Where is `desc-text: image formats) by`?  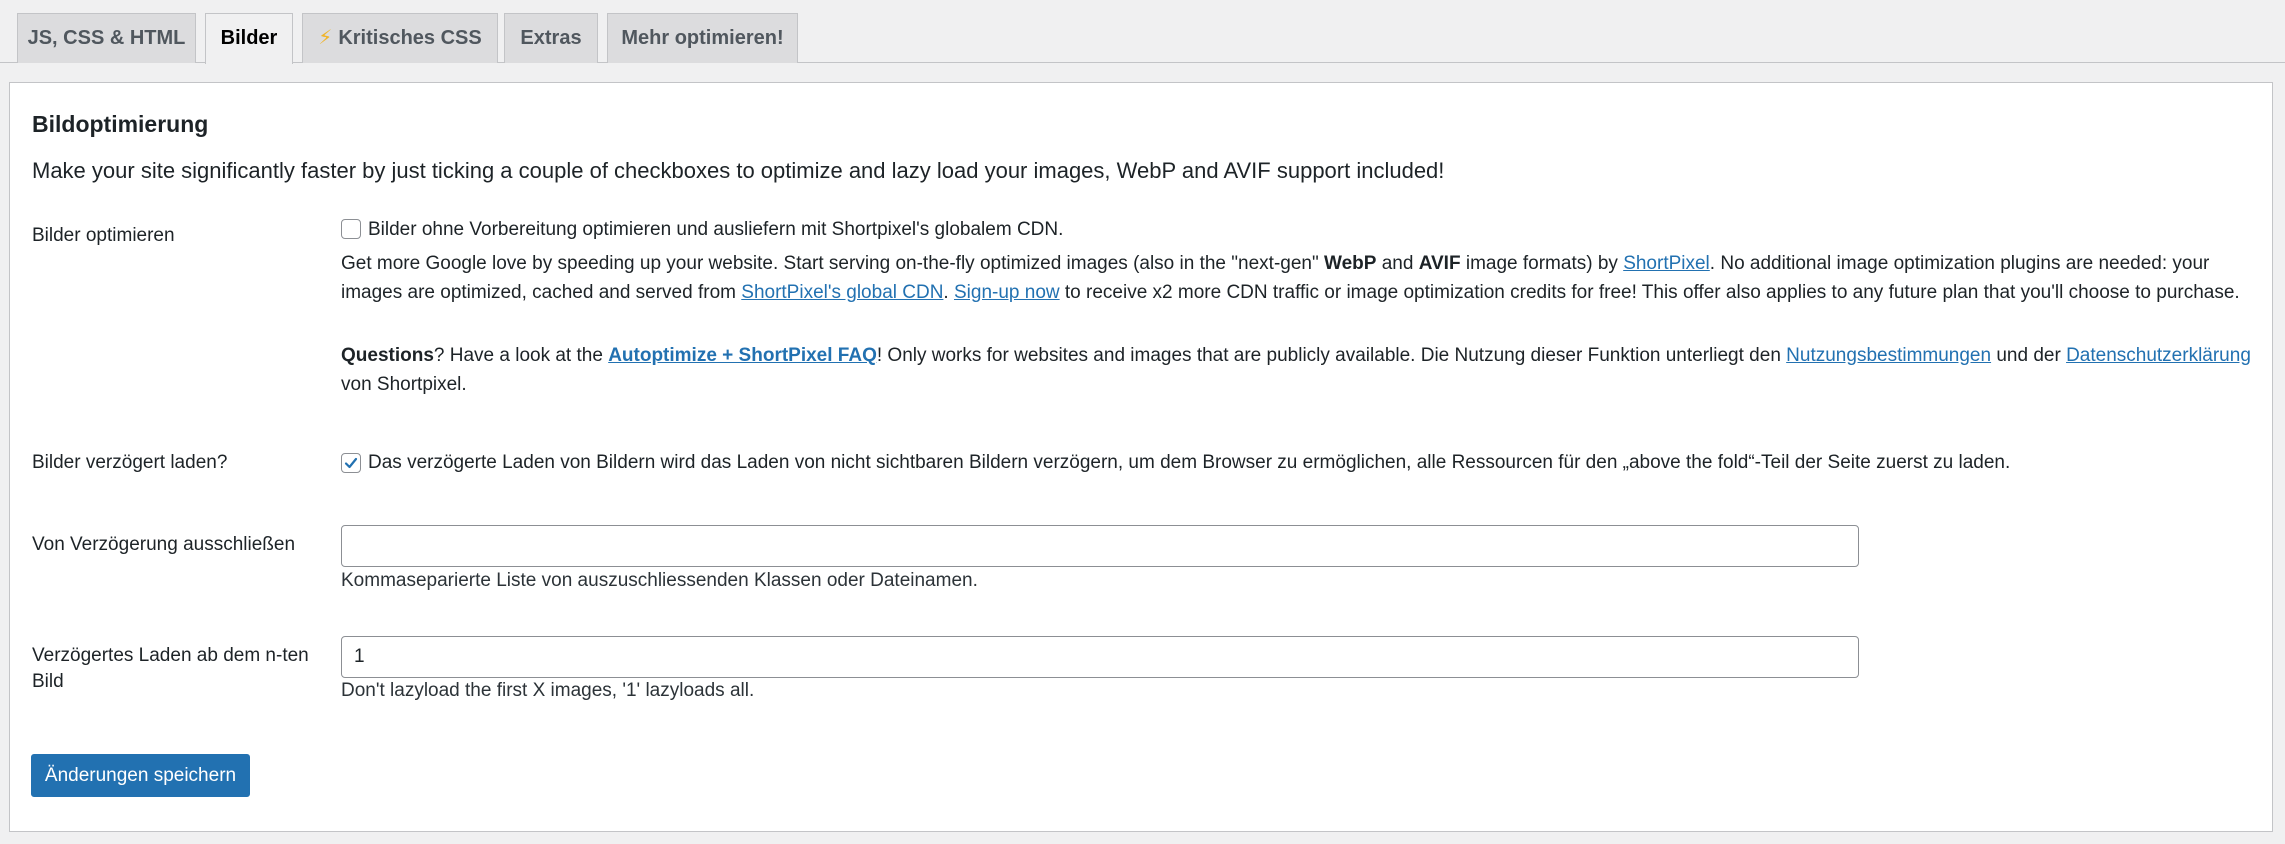 desc-text: image formats) by is located at coordinates (1542, 263).